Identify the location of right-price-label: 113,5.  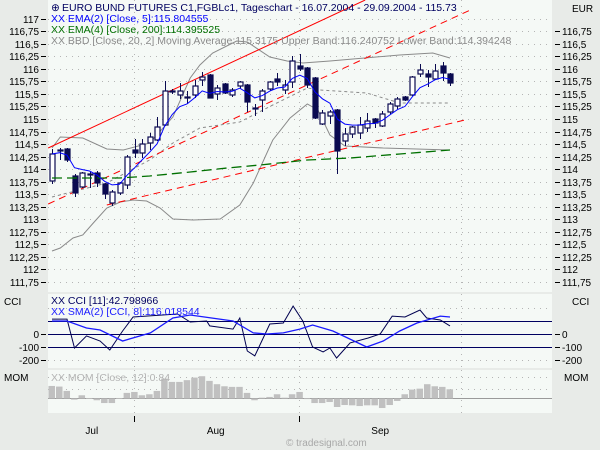
(574, 195).